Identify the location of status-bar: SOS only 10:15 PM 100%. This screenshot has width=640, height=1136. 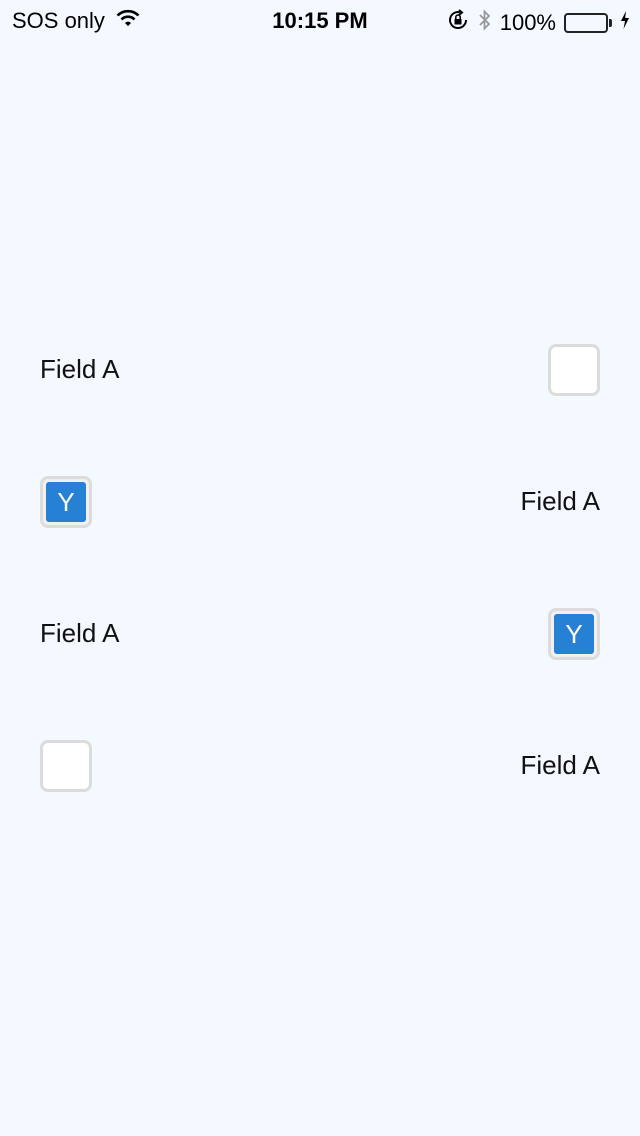
(320, 20).